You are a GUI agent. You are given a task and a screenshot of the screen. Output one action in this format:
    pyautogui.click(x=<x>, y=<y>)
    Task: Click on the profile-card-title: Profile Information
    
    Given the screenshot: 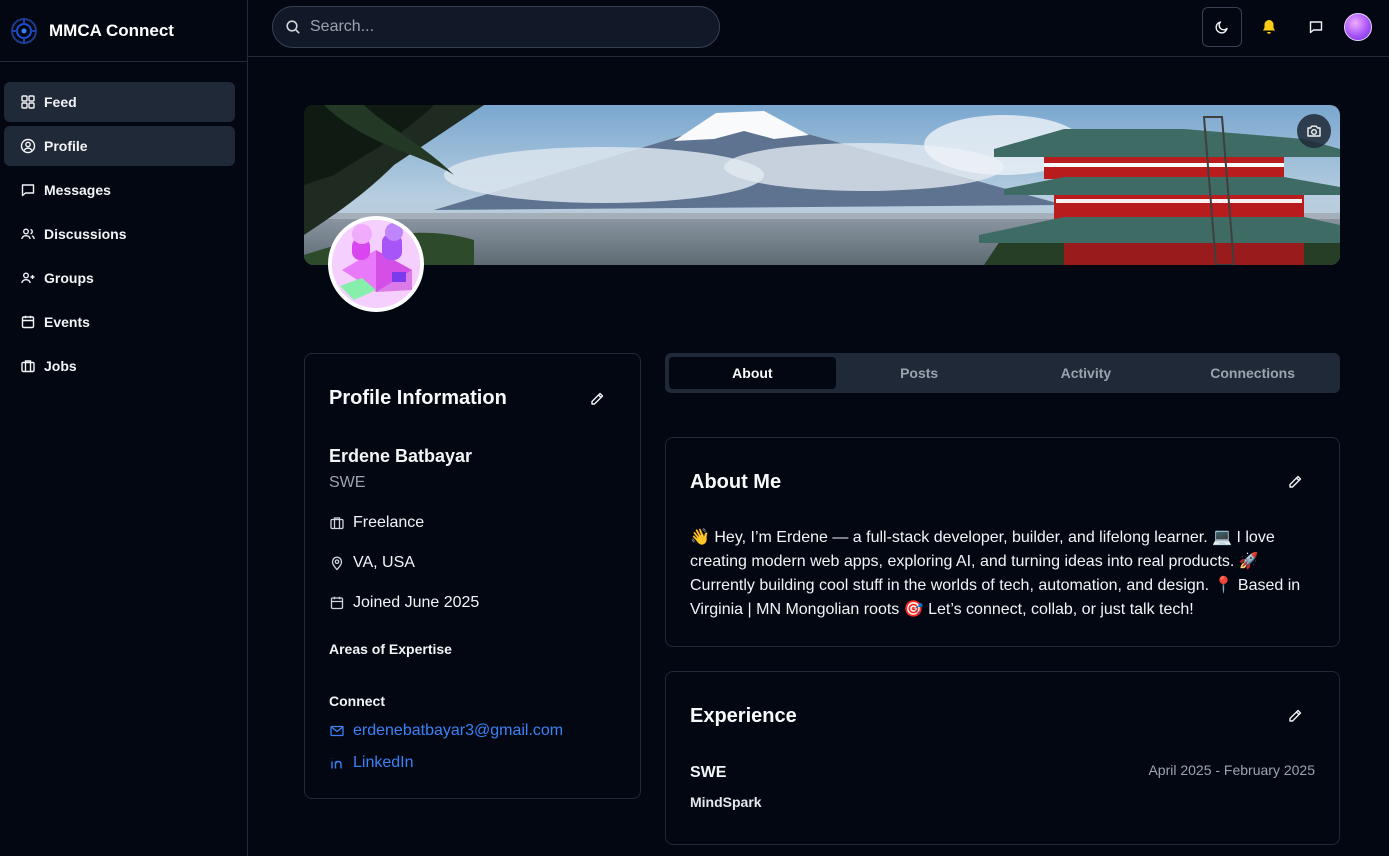 What is the action you would take?
    pyautogui.click(x=418, y=398)
    